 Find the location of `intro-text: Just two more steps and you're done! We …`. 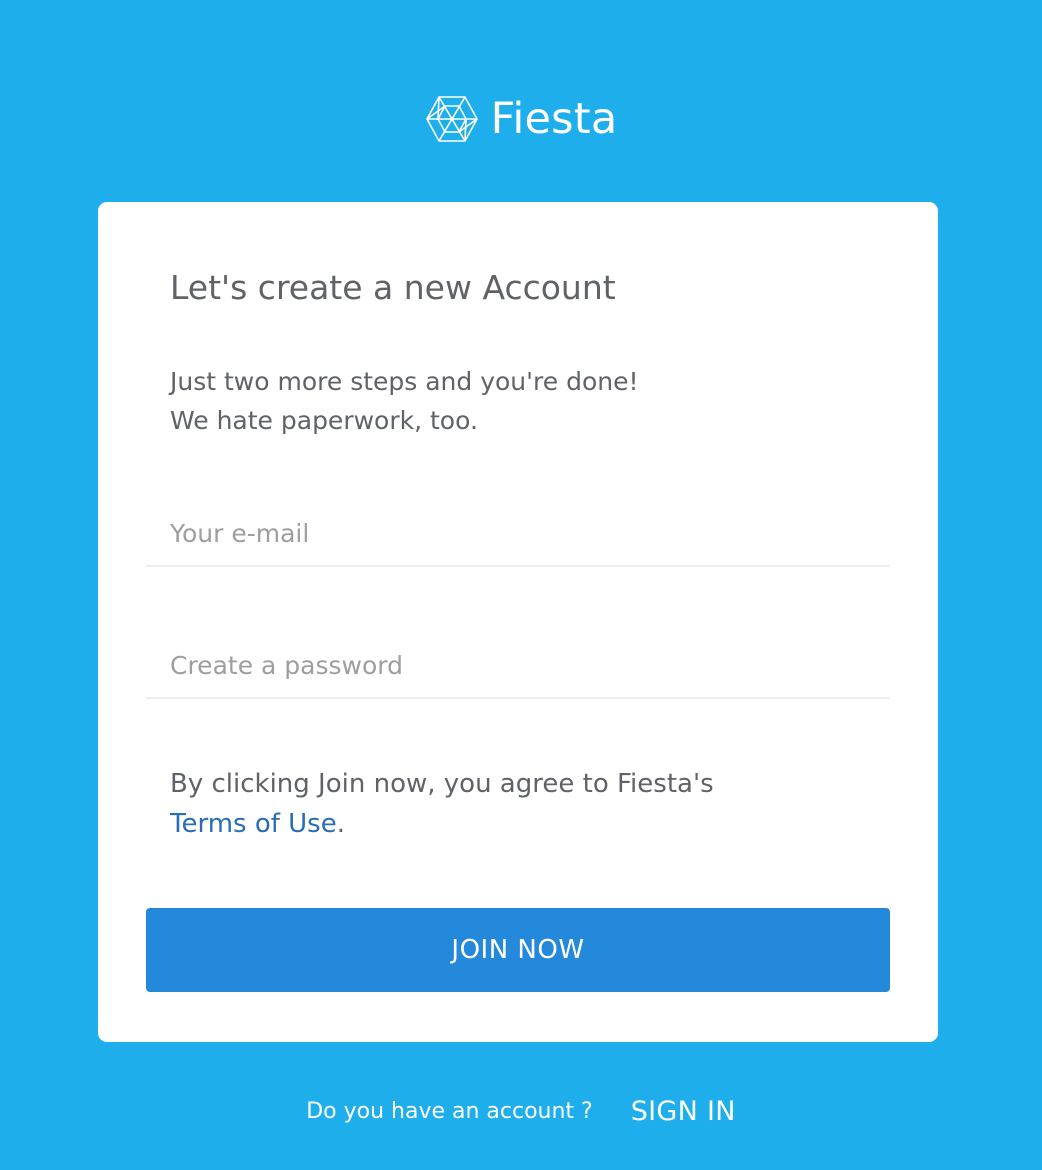

intro-text: Just two more steps and you're done! We … is located at coordinates (404, 401).